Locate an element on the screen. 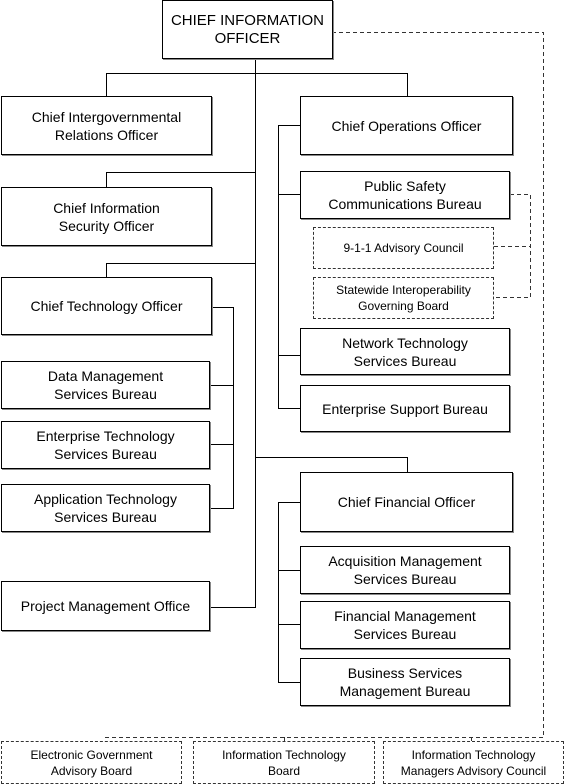 The height and width of the screenshot is (784, 564). chief-information-officer-box: CHIEF INFORMATION OFFICER is located at coordinates (247, 29).